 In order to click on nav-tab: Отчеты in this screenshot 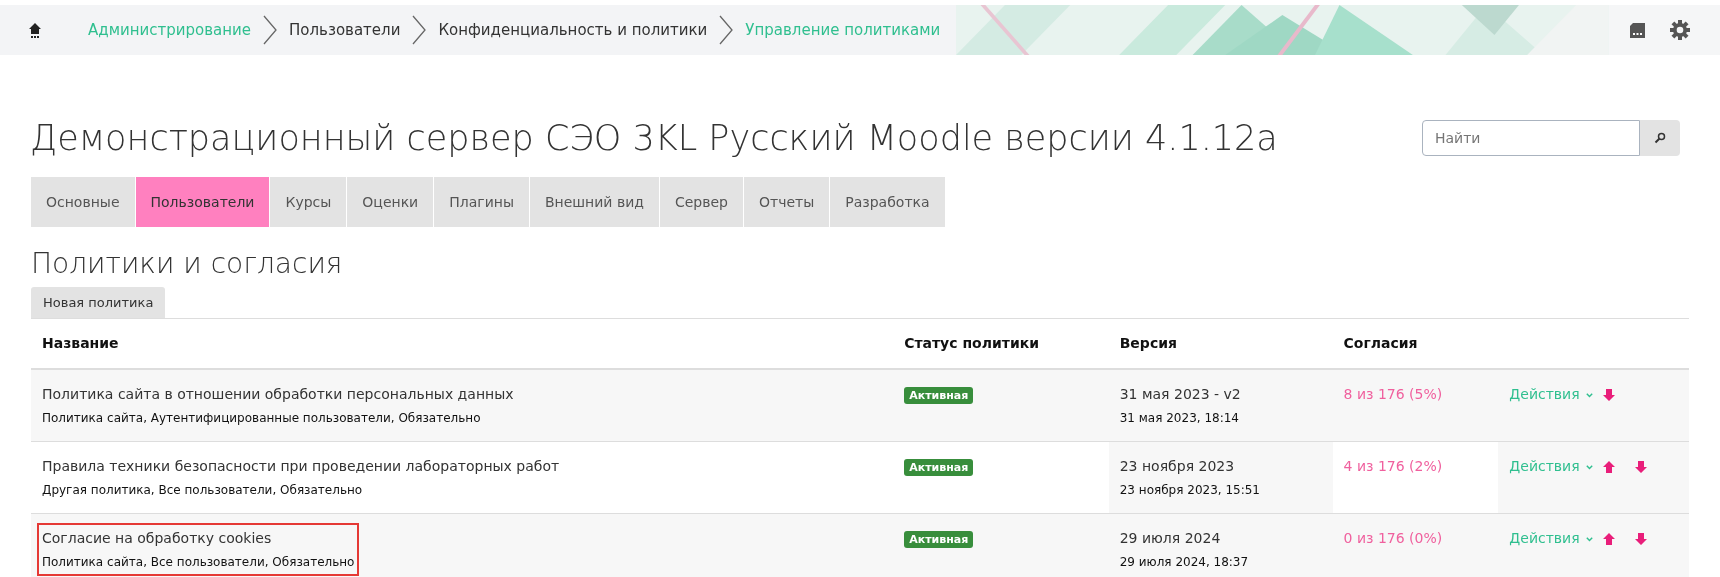, I will do `click(787, 202)`.